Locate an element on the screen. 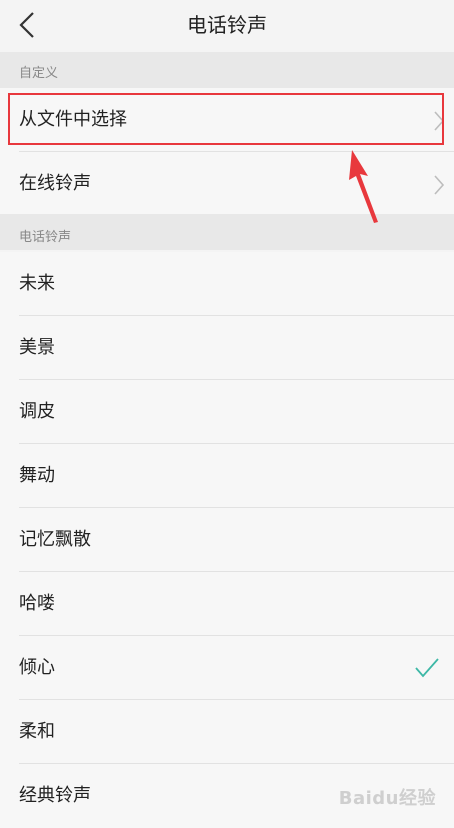 This screenshot has width=454, height=828. top-bar: 电话铃声 is located at coordinates (227, 25).